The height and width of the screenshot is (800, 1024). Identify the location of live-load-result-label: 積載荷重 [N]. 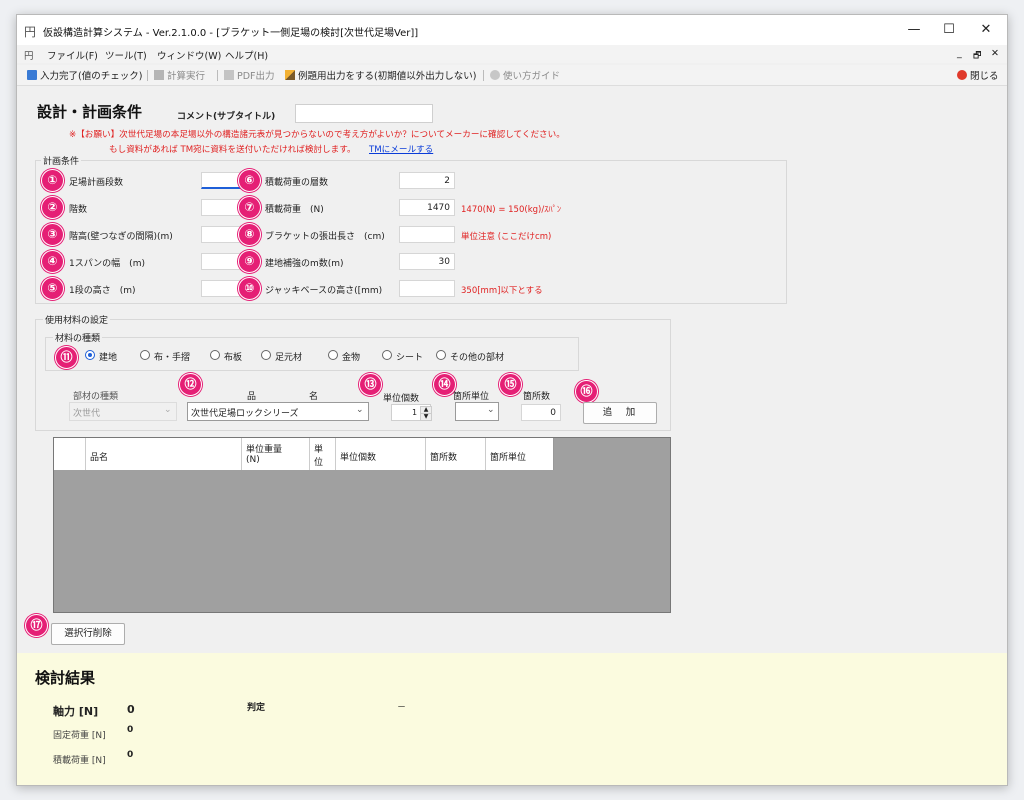
(79, 761).